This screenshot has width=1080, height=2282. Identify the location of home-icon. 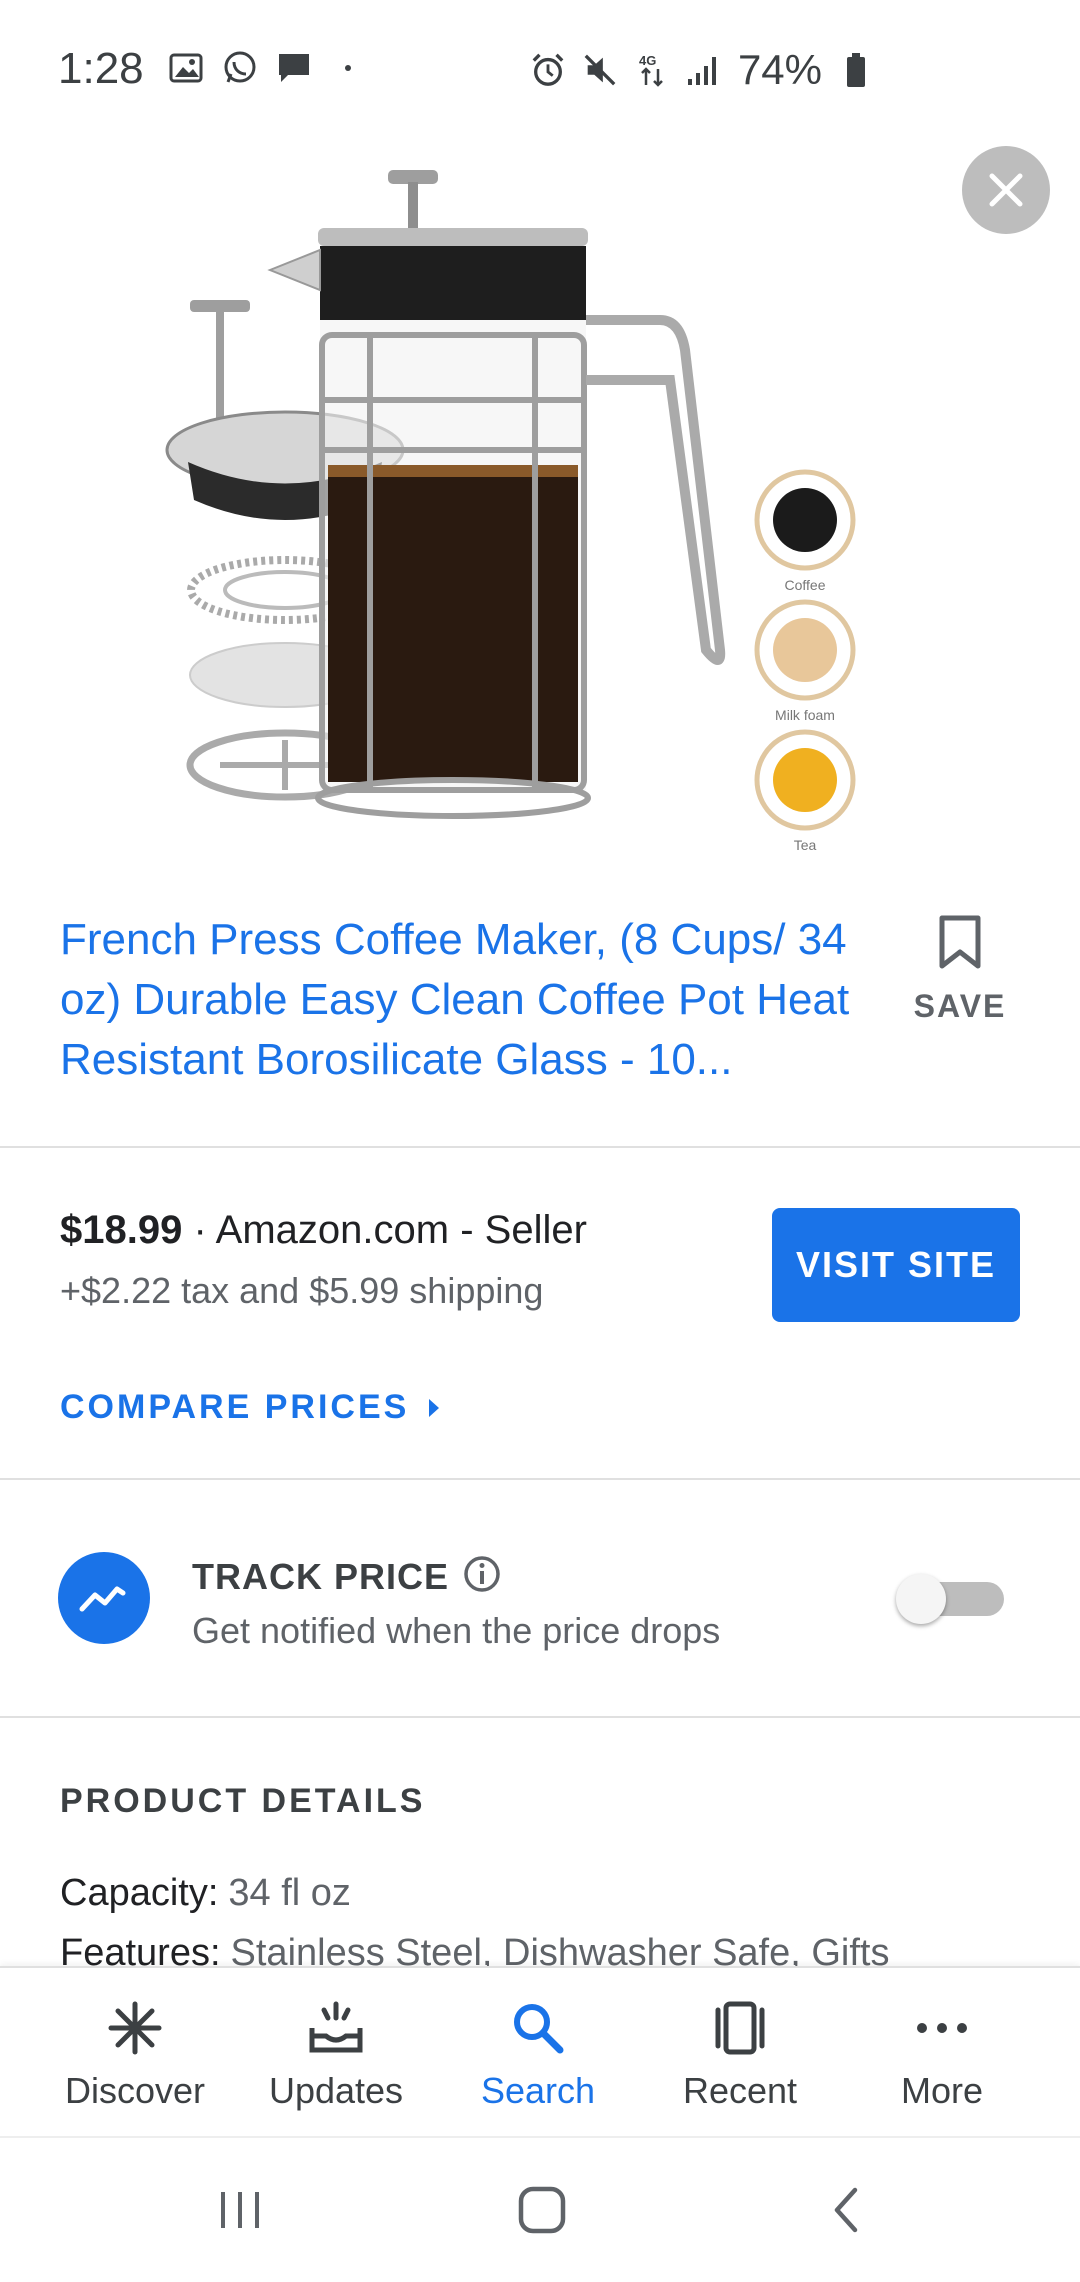
(542, 2210).